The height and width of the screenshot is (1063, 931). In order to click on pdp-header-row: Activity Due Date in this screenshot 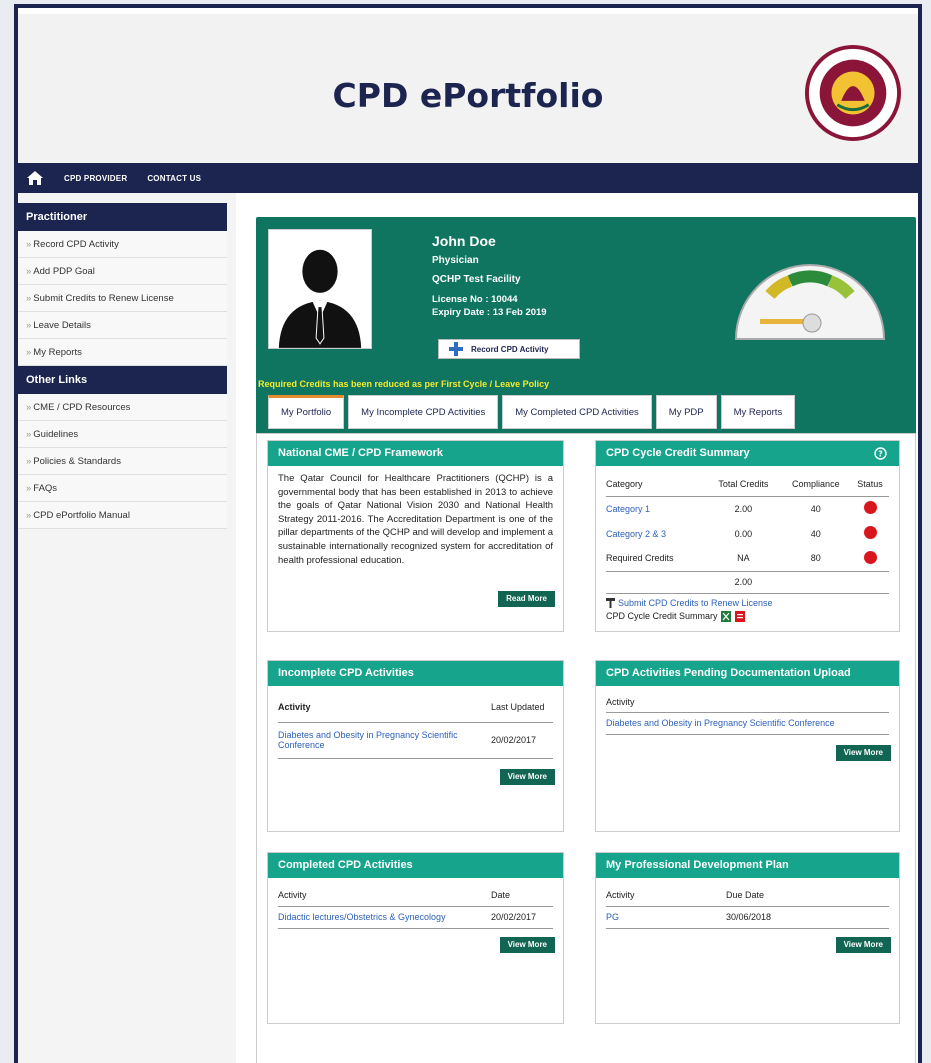, I will do `click(747, 895)`.